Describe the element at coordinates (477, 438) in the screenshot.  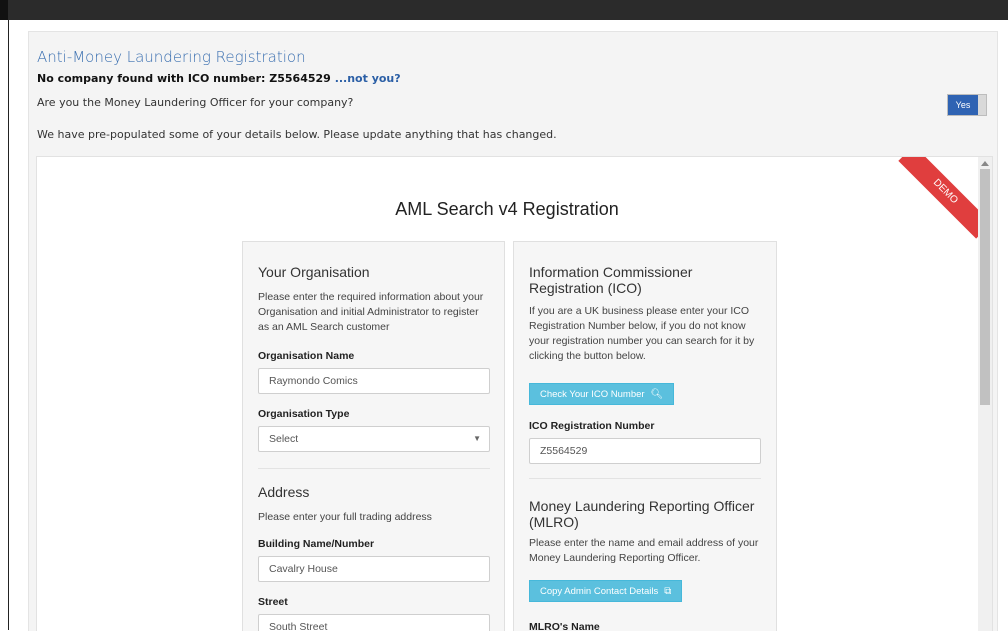
I see `chevron-down-icon: ▼` at that location.